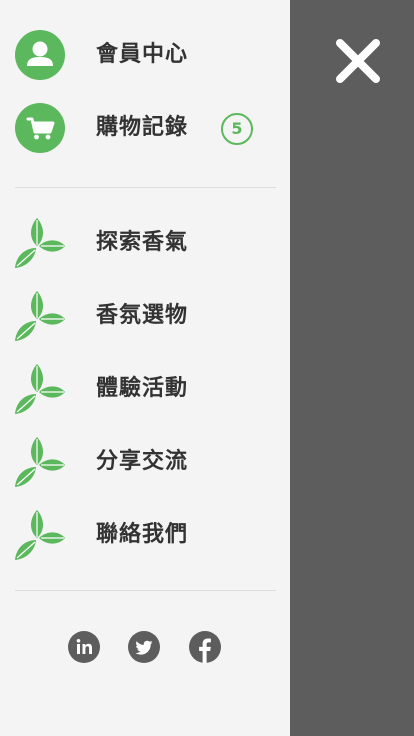 Image resolution: width=414 pixels, height=736 pixels. I want to click on menu-item-label: 購物記錄, so click(142, 127).